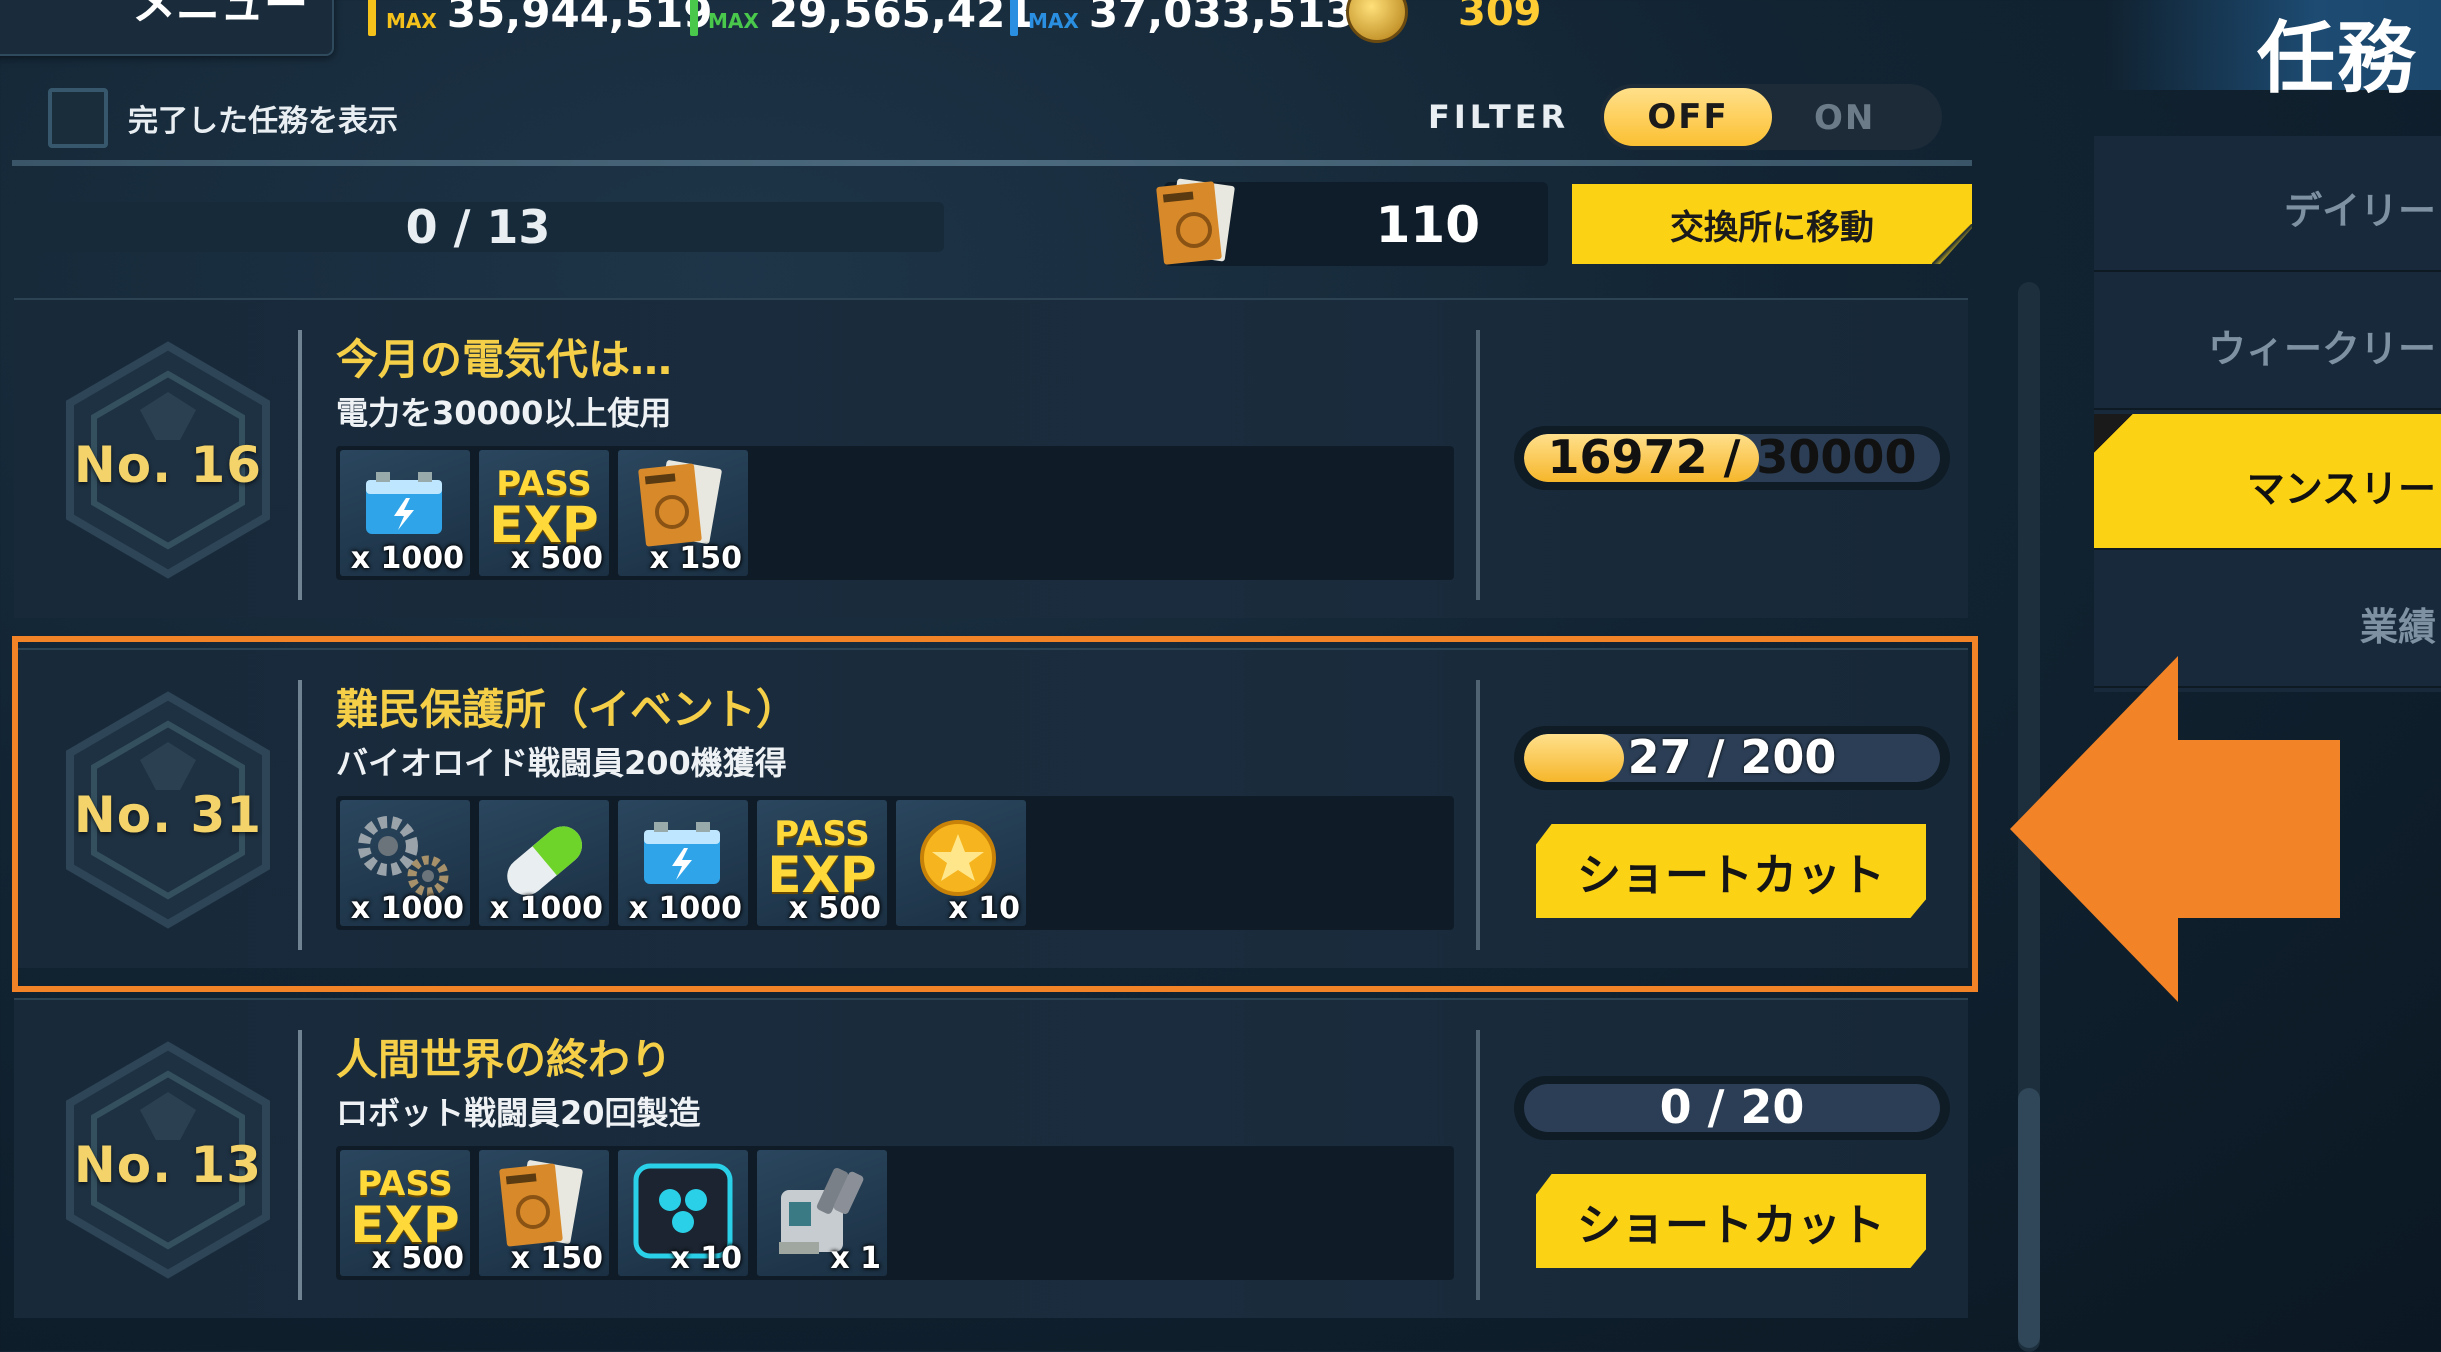 This screenshot has height=1352, width=2441. I want to click on coin-value: 309, so click(1500, 17).